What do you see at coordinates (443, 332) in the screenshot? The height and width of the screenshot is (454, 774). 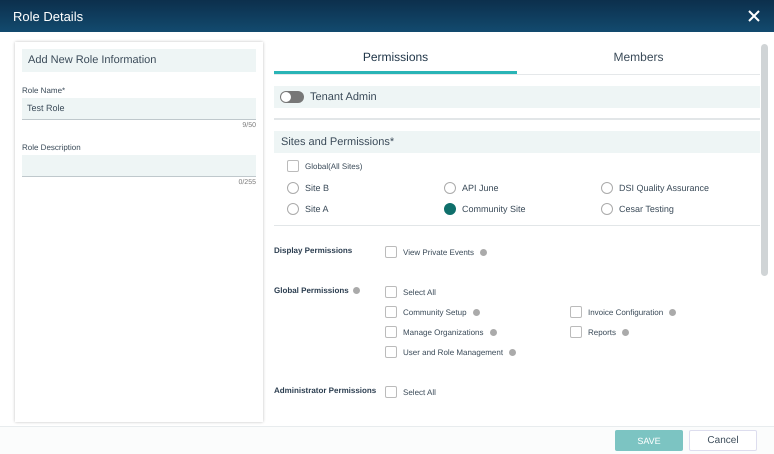 I see `checkbox-label: Manage Organizations` at bounding box center [443, 332].